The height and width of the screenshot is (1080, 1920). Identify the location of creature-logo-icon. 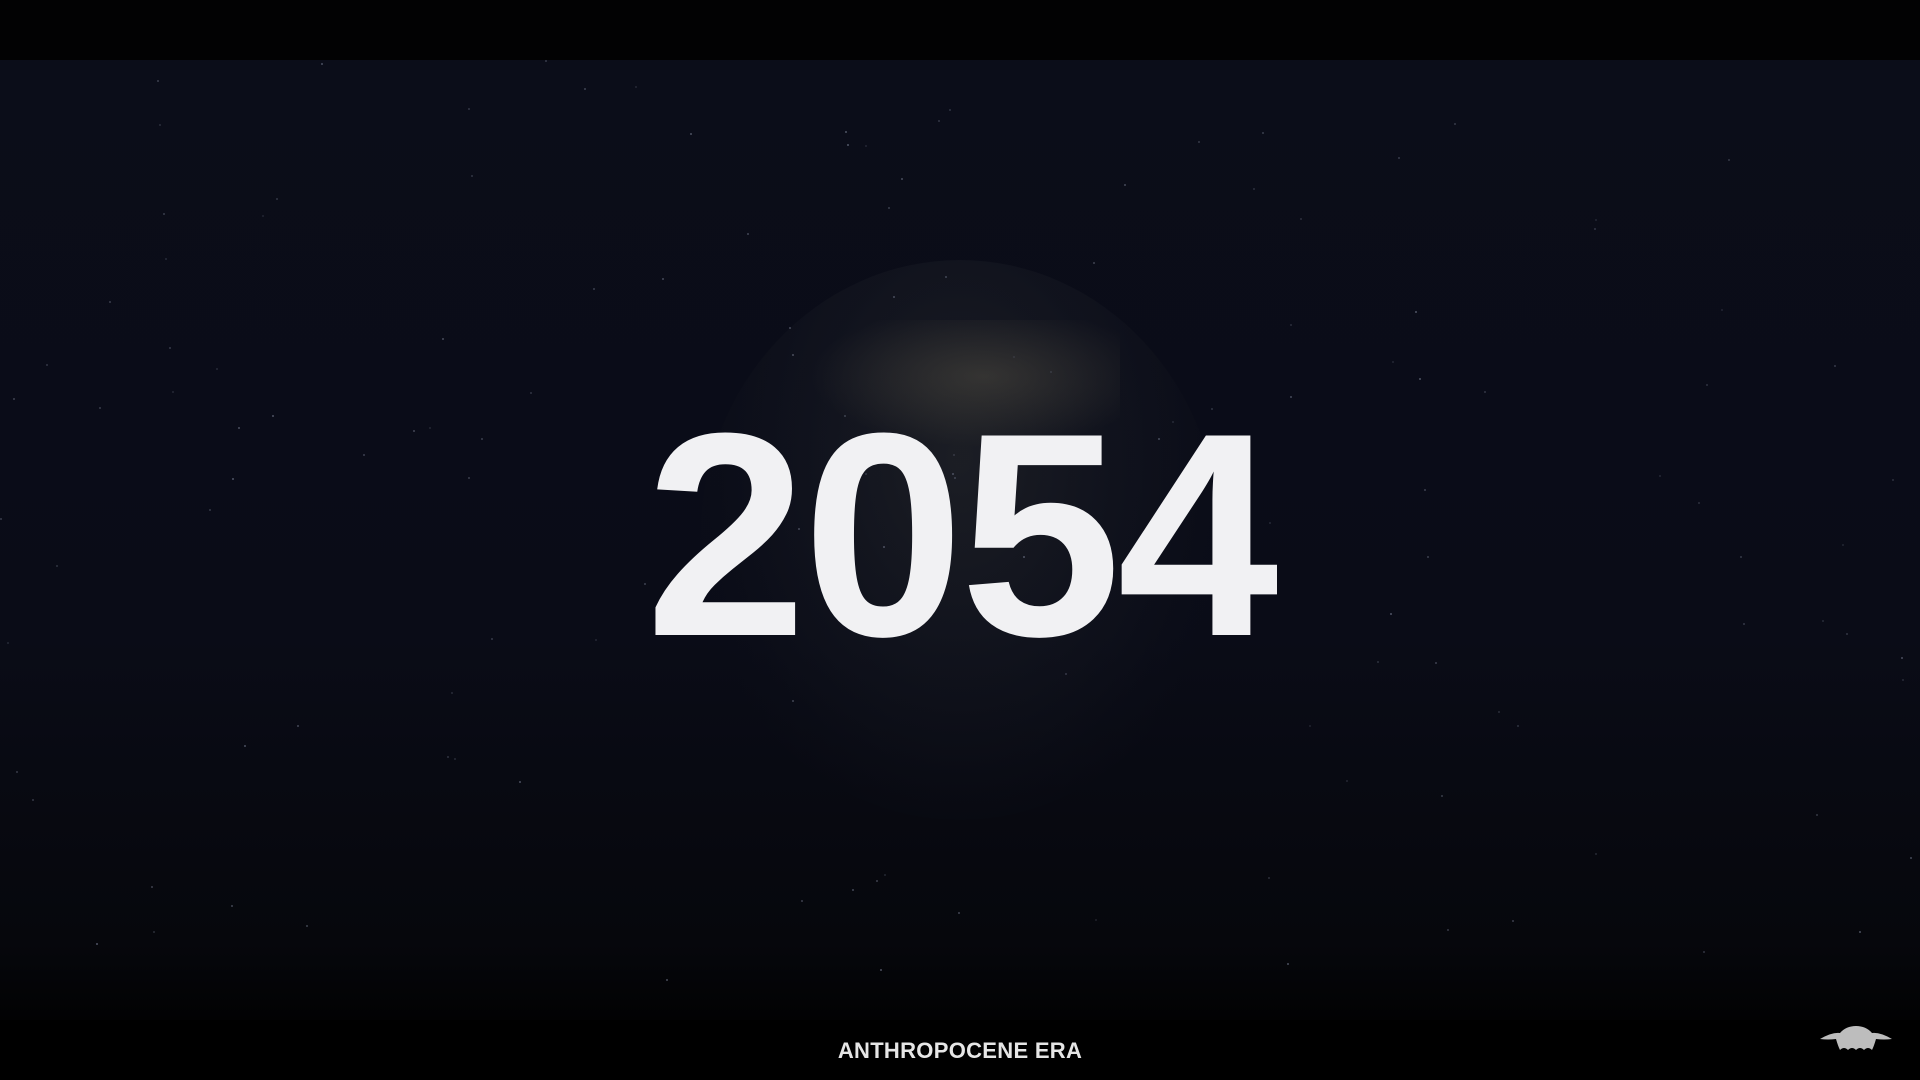
(1856, 1038).